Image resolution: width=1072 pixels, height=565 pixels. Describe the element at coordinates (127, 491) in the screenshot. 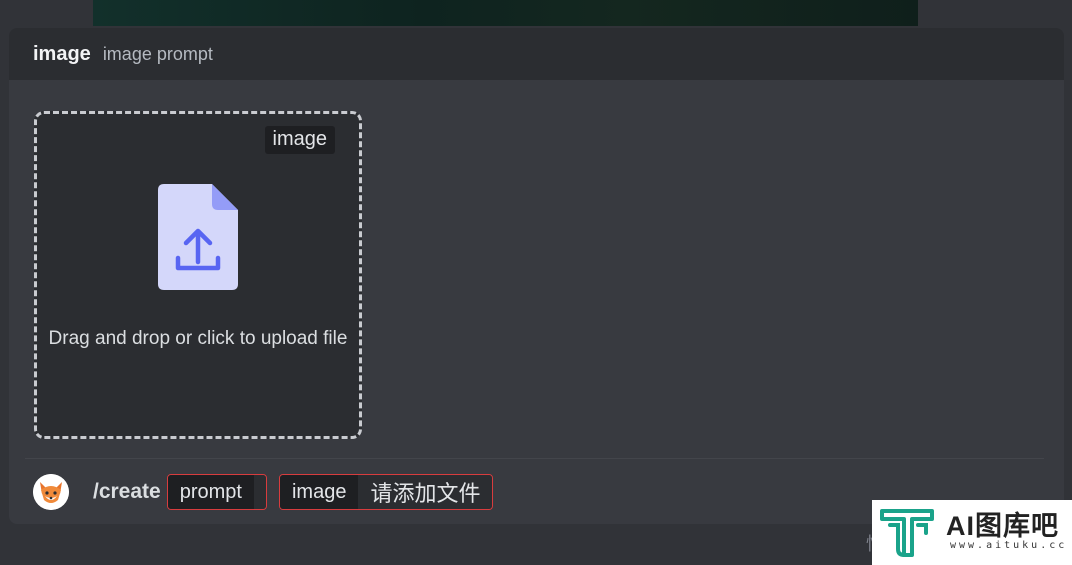

I see `command-name: /create` at that location.